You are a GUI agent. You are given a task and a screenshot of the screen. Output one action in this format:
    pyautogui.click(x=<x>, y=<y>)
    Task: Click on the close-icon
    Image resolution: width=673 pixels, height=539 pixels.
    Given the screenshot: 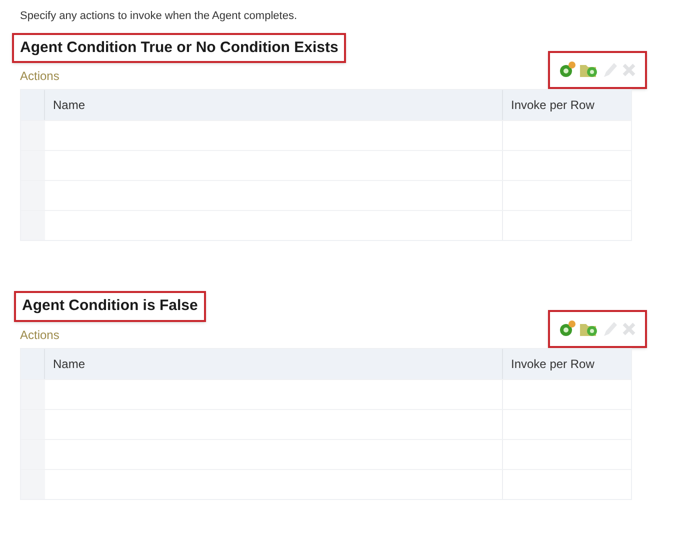 What is the action you would take?
    pyautogui.click(x=629, y=70)
    